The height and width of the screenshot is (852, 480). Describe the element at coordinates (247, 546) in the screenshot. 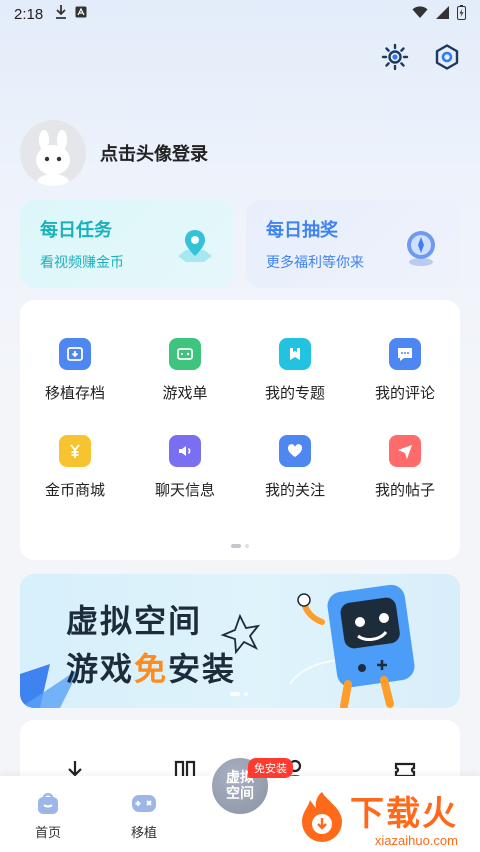

I see `page-dot` at that location.